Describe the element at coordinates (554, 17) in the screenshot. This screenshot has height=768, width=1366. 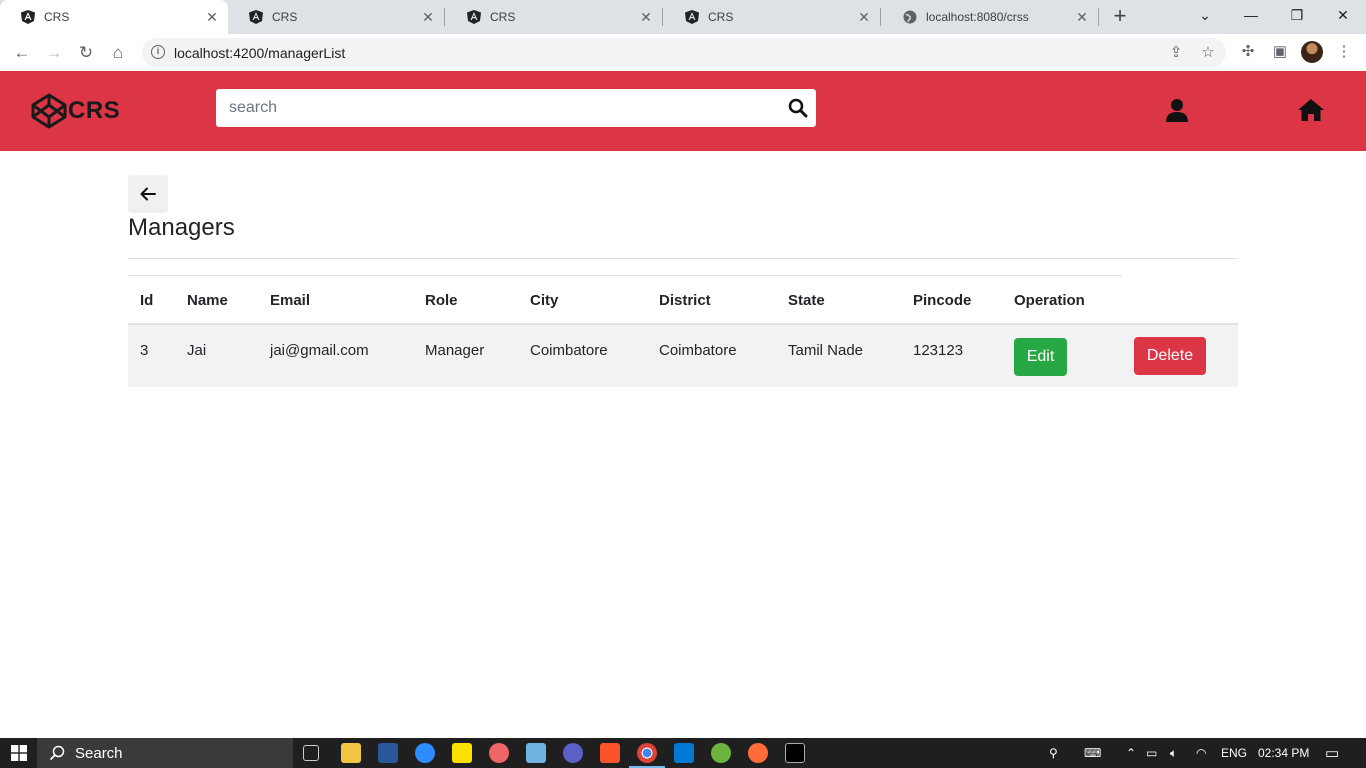
I see `browser-tab-crs-3: CRS ✕` at that location.